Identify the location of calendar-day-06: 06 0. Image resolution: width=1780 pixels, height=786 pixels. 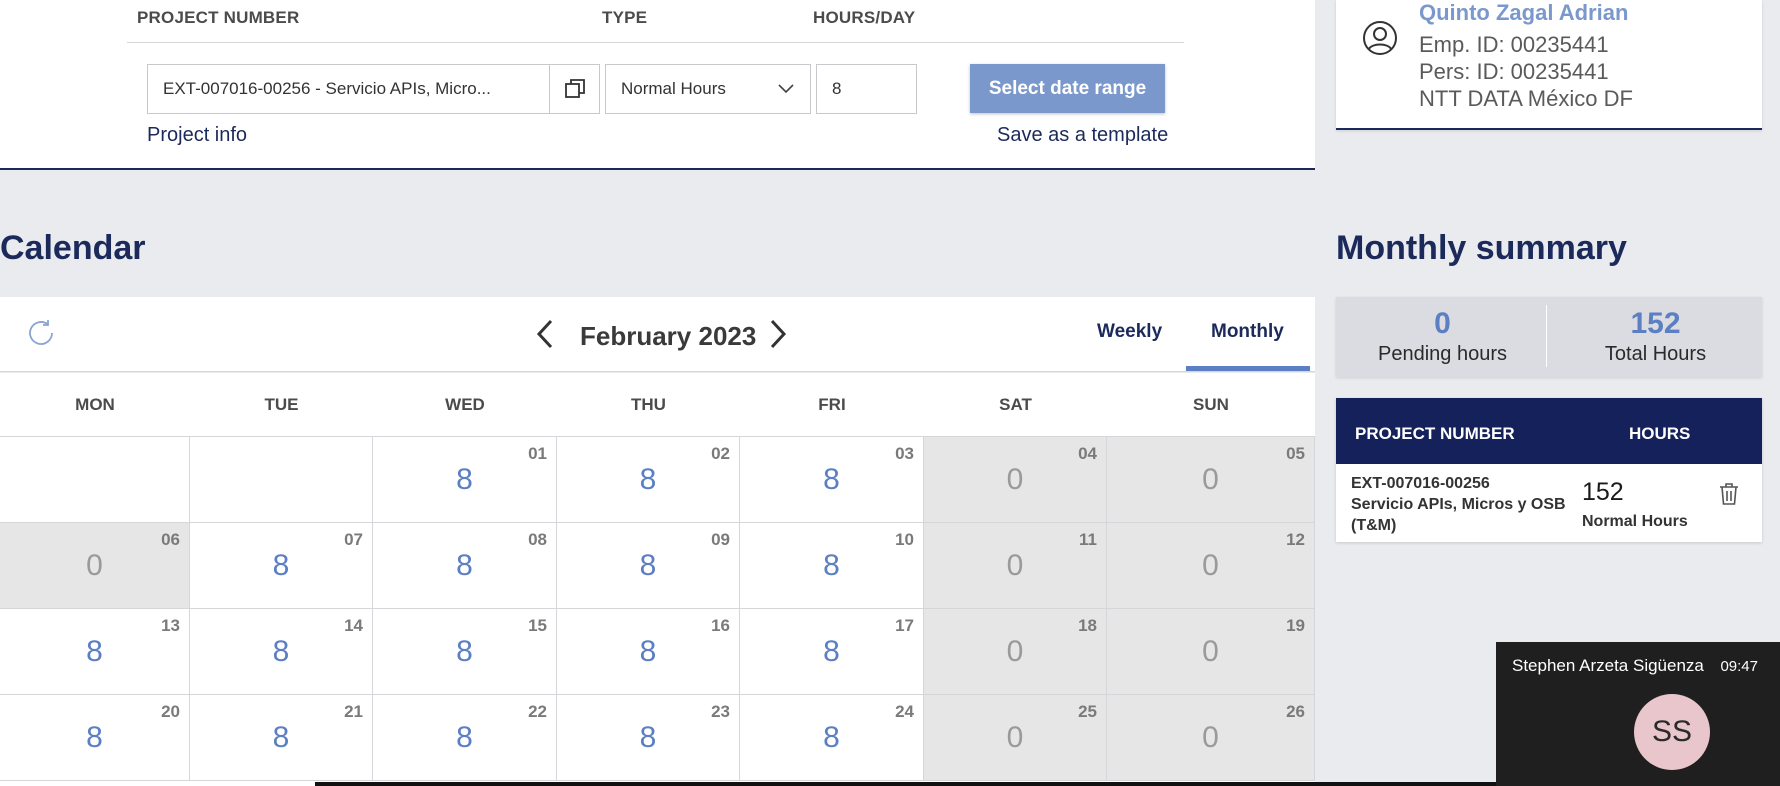
(95, 566).